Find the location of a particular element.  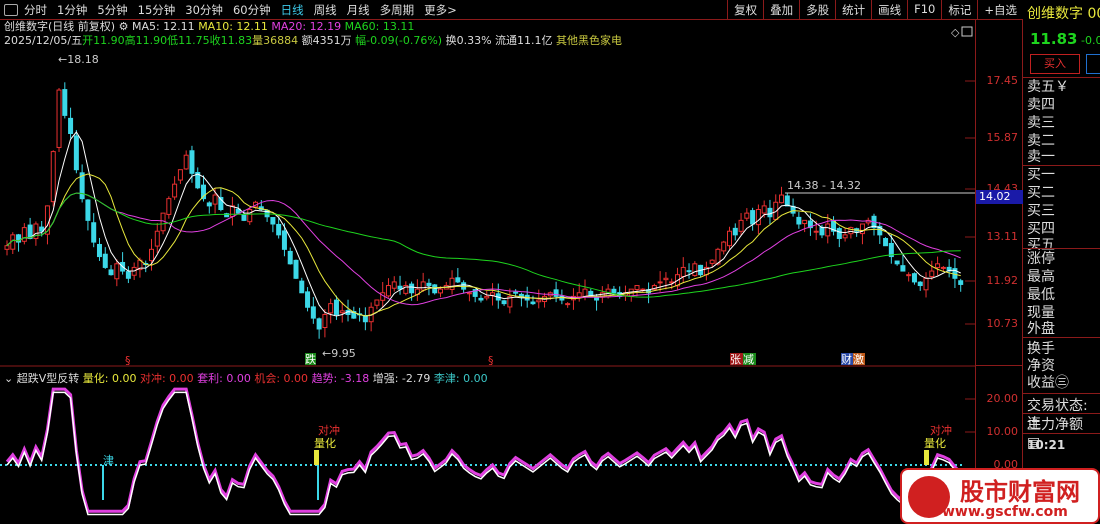

quote-time: 10:21 is located at coordinates (1046, 445).